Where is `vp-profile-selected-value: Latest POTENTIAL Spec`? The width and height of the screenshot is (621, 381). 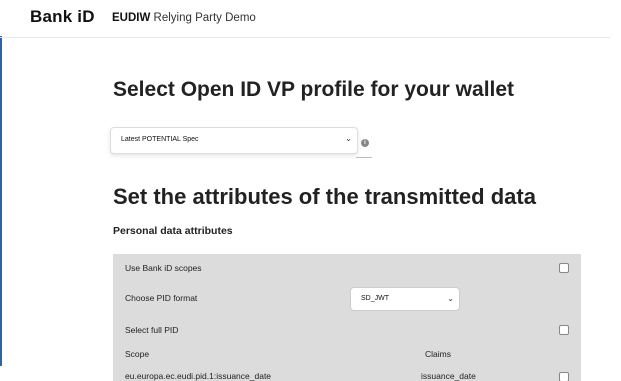
vp-profile-selected-value: Latest POTENTIAL Spec is located at coordinates (160, 139).